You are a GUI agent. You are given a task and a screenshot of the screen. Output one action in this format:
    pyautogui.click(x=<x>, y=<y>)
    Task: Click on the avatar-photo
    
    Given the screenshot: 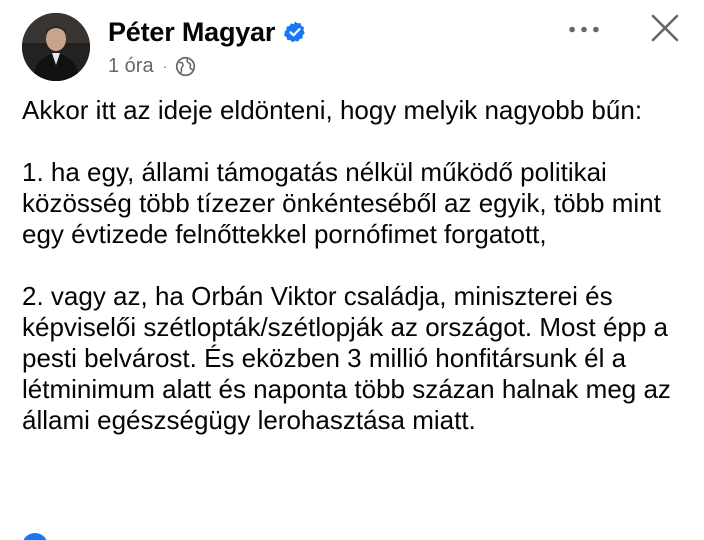 What is the action you would take?
    pyautogui.click(x=56, y=47)
    